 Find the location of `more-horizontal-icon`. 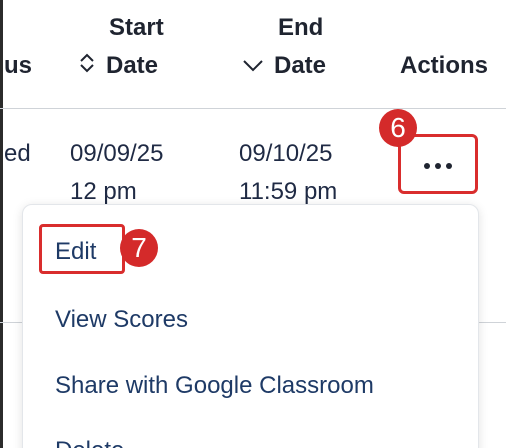

more-horizontal-icon is located at coordinates (438, 166).